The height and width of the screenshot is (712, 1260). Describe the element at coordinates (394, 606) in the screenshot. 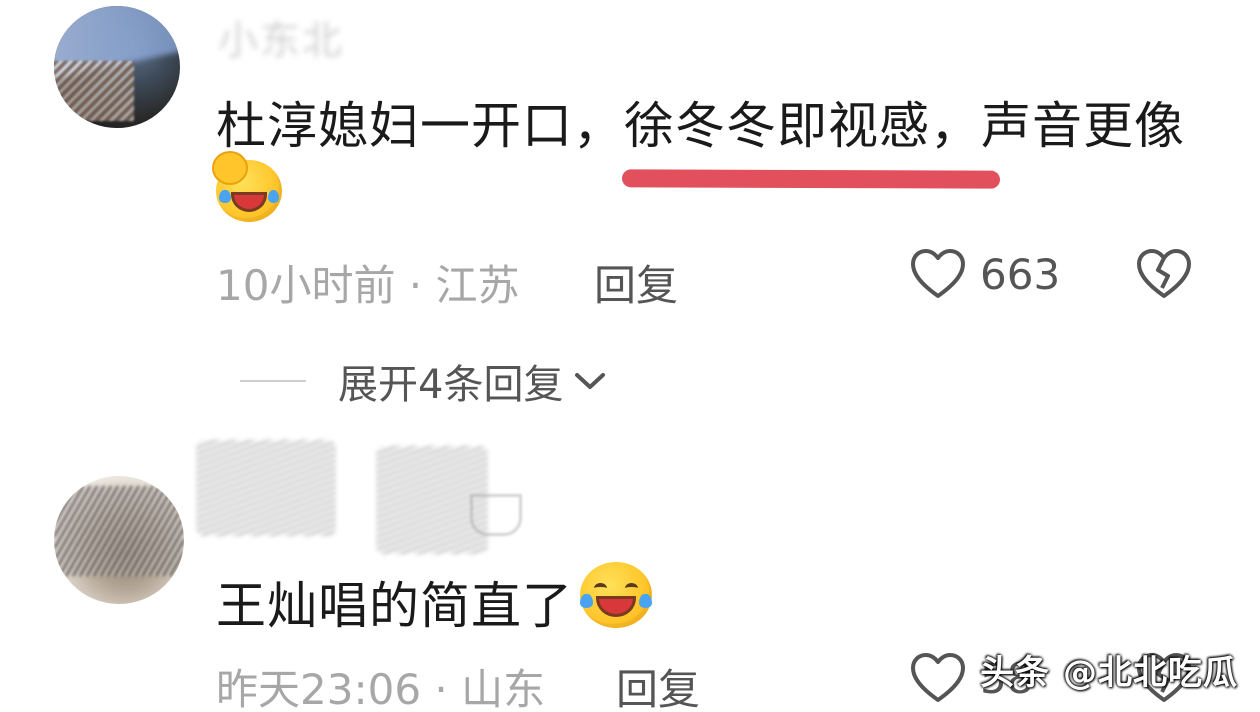

I see `comment-text: 王灿唱的简直了` at that location.